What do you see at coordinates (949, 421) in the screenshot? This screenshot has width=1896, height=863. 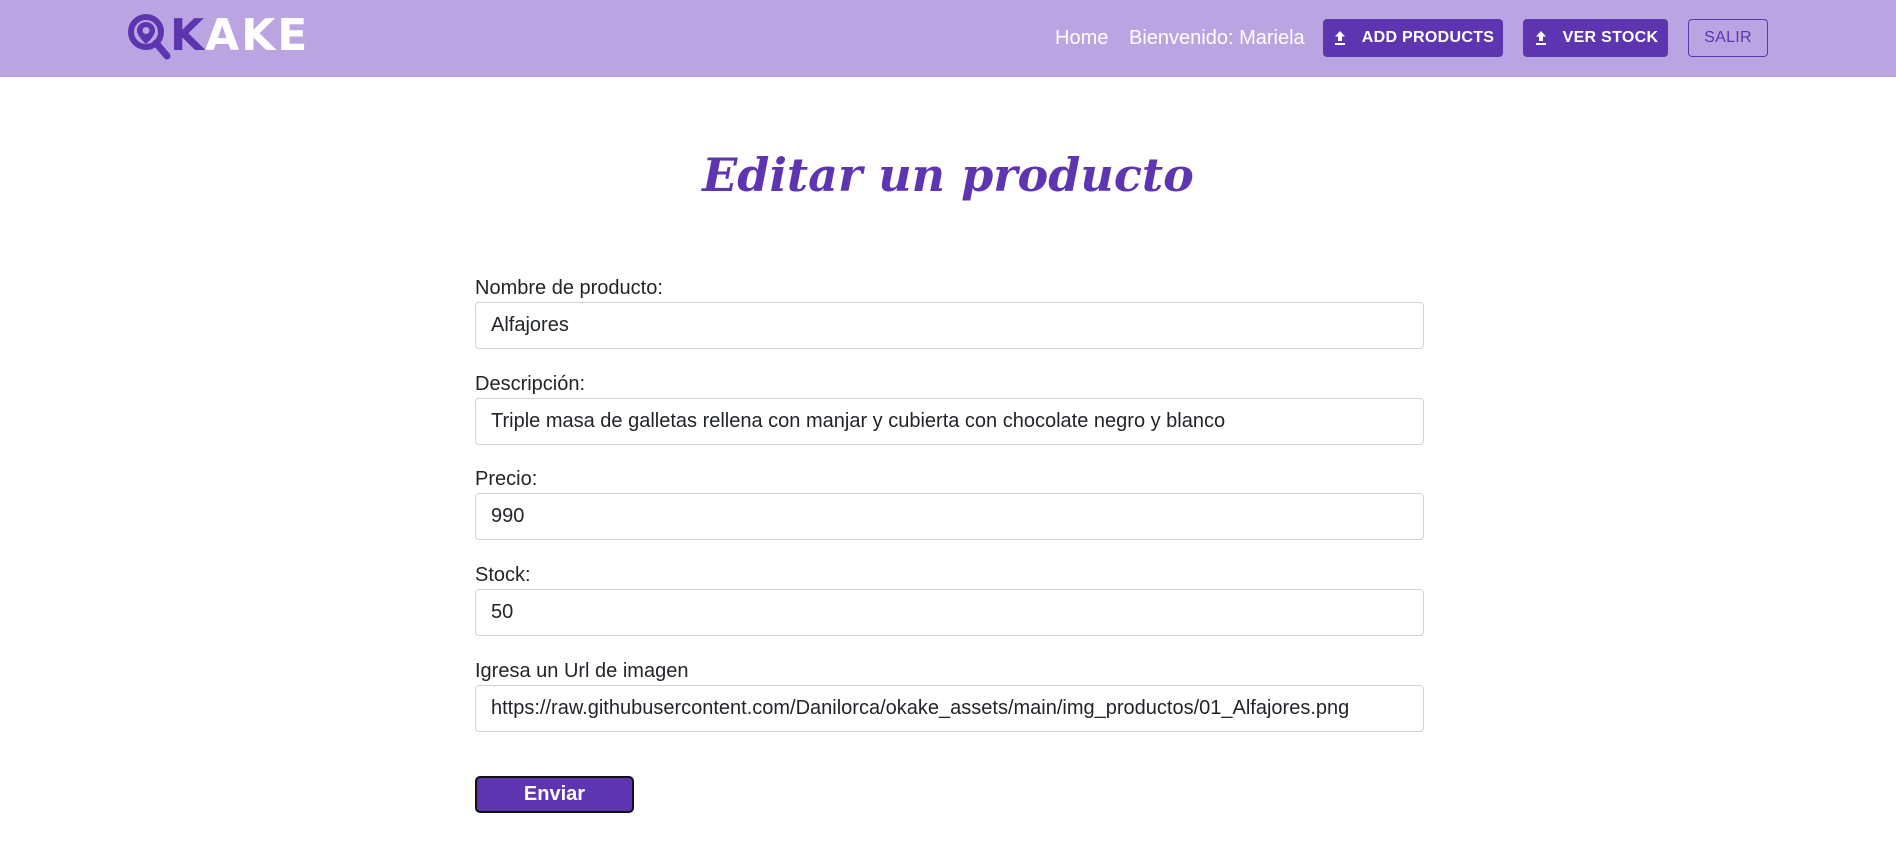 I see `descripcion-input` at bounding box center [949, 421].